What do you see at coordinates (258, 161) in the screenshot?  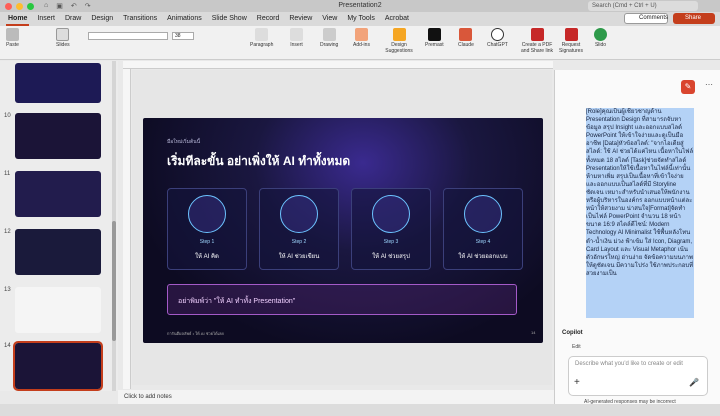 I see `slide-title: เริ่มทีละขั้น อย่าเพิ่งให้ AI ทำทั้งหมด` at bounding box center [258, 161].